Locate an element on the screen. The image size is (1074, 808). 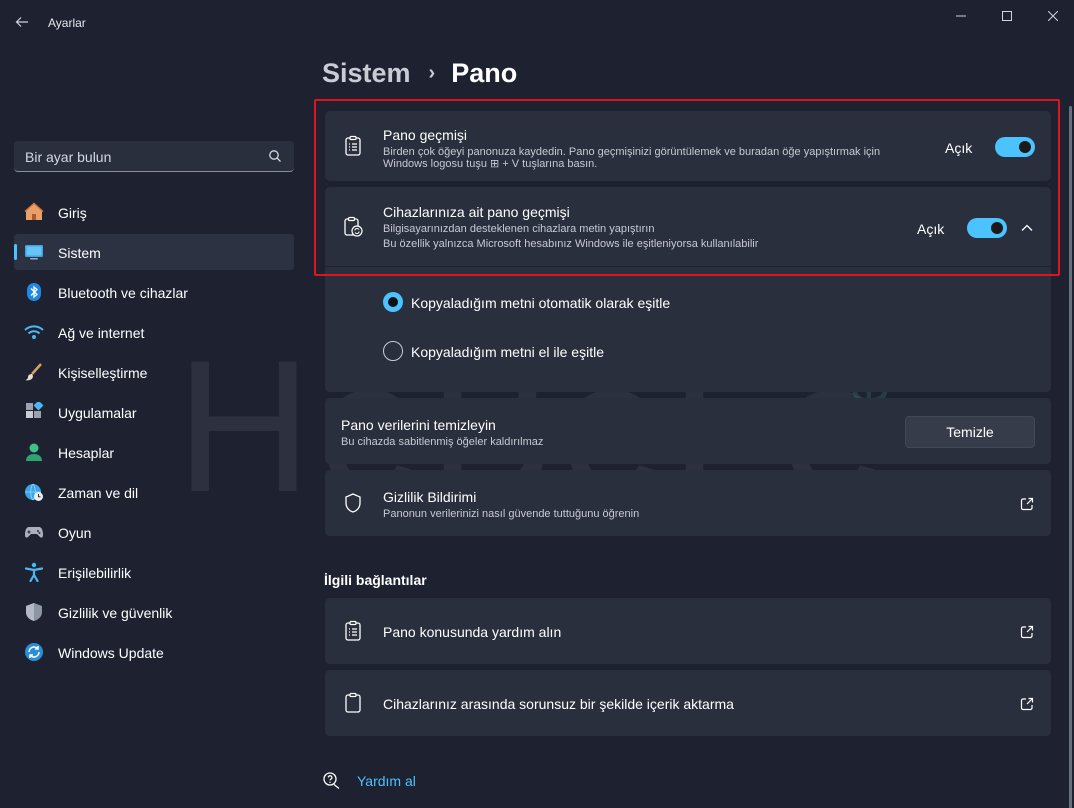
title-bar: Ayarlar is located at coordinates (537, 23).